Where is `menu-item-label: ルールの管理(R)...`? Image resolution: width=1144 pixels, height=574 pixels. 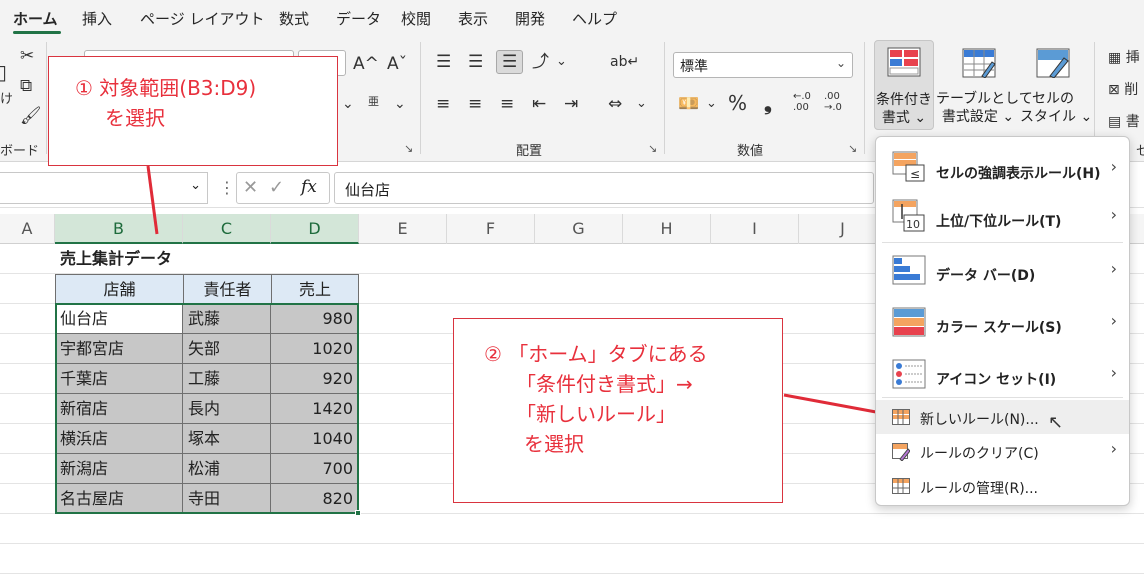
menu-item-label: ルールの管理(R)... is located at coordinates (979, 489).